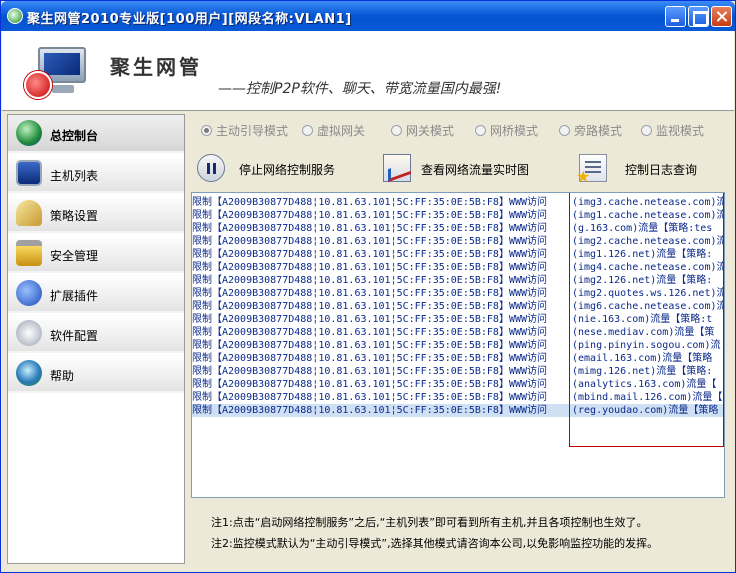 The height and width of the screenshot is (573, 736). Describe the element at coordinates (15, 16) in the screenshot. I see `app-icon` at that location.